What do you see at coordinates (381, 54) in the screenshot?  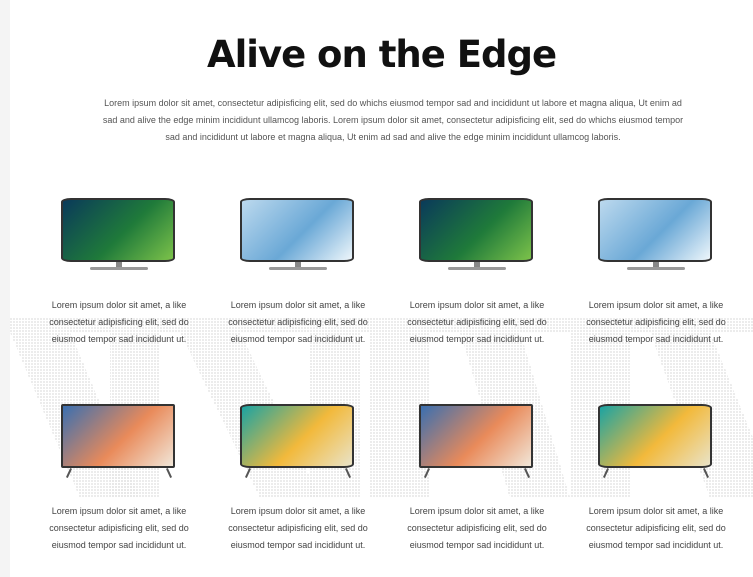 I see `section-title: Alive on the Edge` at bounding box center [381, 54].